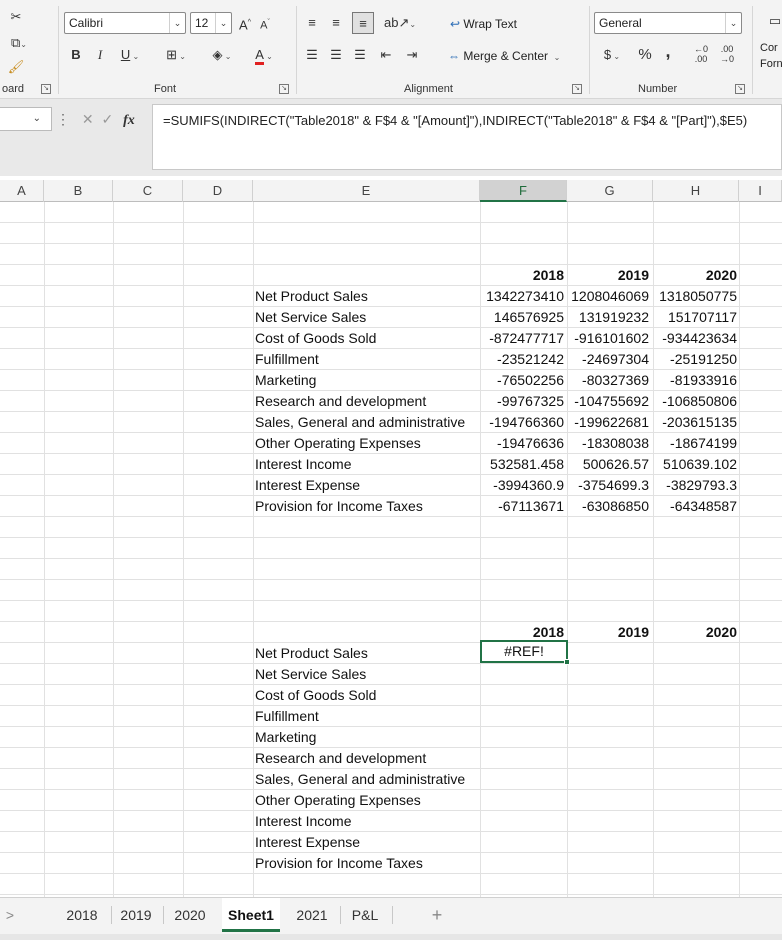  Describe the element at coordinates (19, 43) in the screenshot. I see `copy-icon: ⧉⌄` at that location.